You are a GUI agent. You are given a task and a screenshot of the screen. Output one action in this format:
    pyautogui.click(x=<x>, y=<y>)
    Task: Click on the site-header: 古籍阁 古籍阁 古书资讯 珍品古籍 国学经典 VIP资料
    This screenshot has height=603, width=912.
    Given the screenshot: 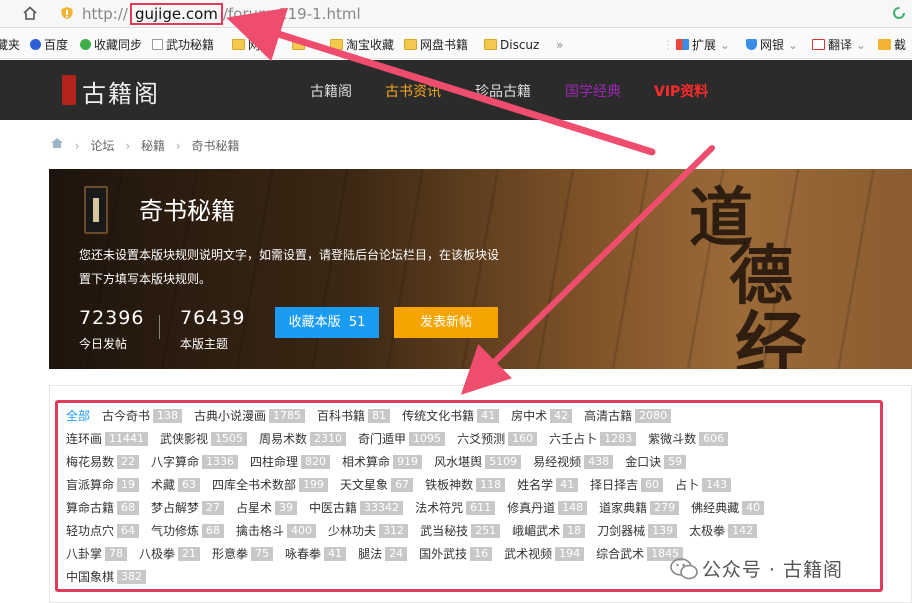 What is the action you would take?
    pyautogui.click(x=456, y=90)
    